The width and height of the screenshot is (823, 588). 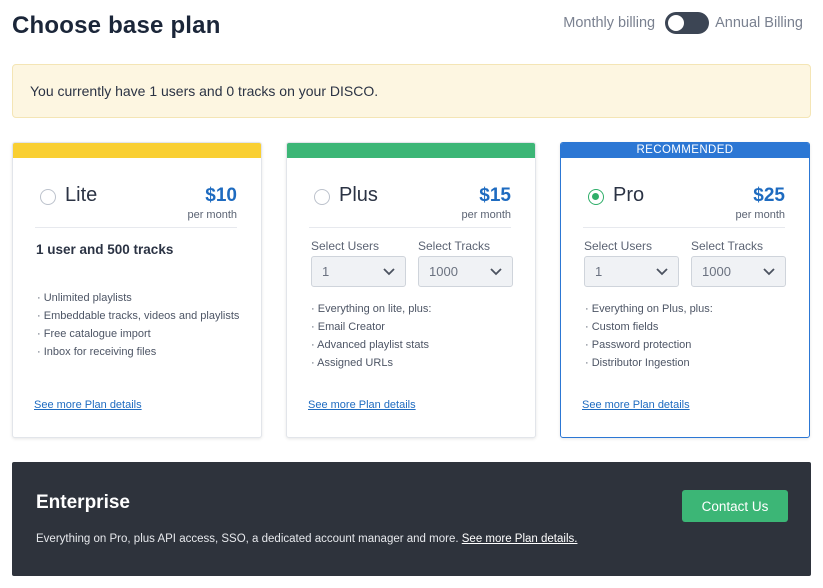 What do you see at coordinates (649, 363) in the screenshot?
I see `feature-item: Distributor Ingestion` at bounding box center [649, 363].